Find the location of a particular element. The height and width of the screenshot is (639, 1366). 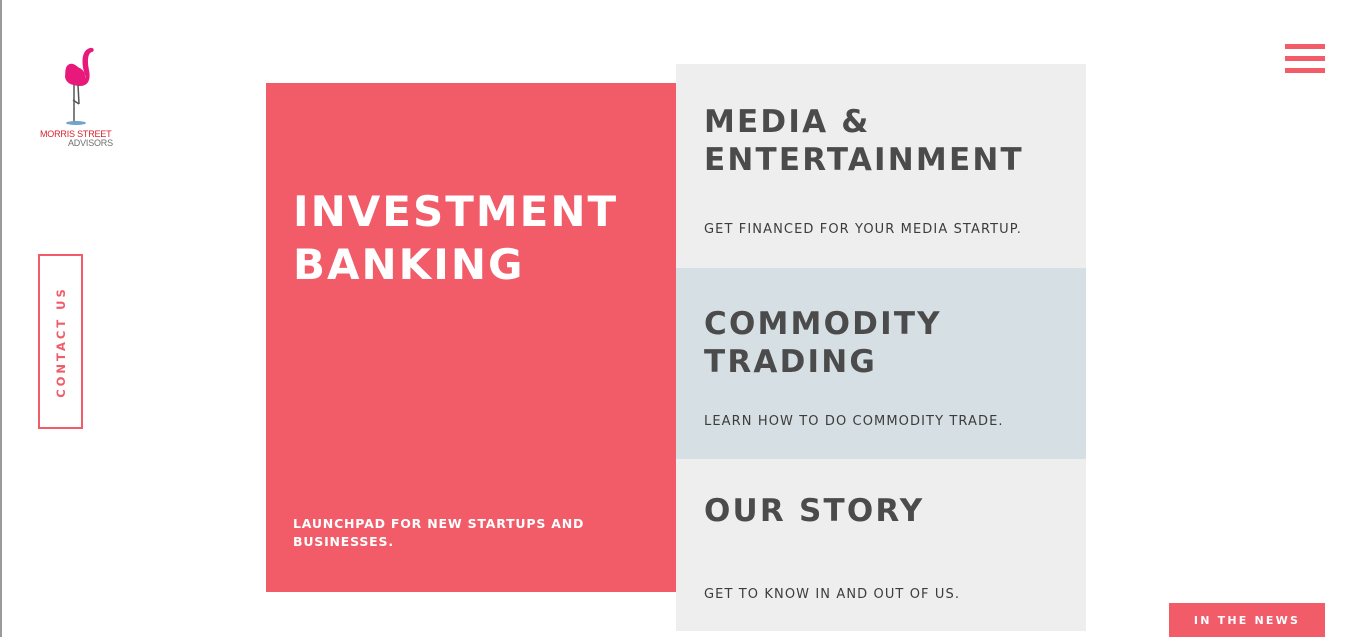

commodity-title-line2: TRADING is located at coordinates (791, 362).